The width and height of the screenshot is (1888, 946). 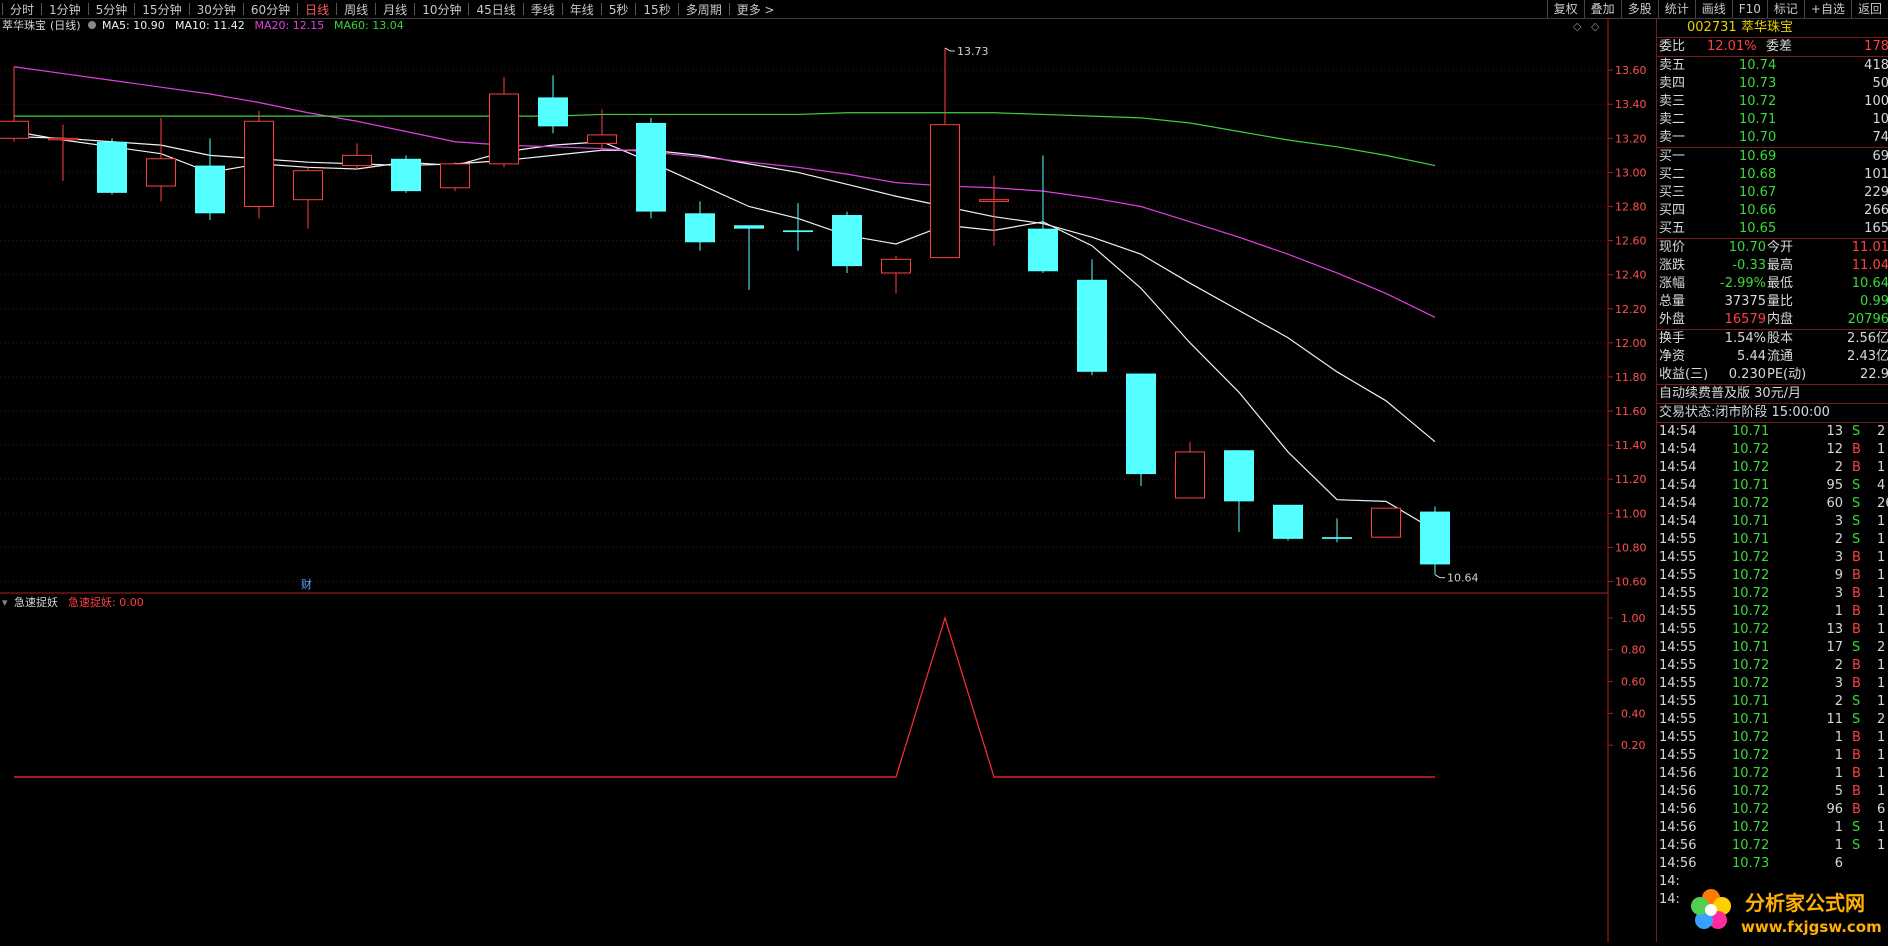 What do you see at coordinates (317, 9) in the screenshot?
I see `period-tab: 日线` at bounding box center [317, 9].